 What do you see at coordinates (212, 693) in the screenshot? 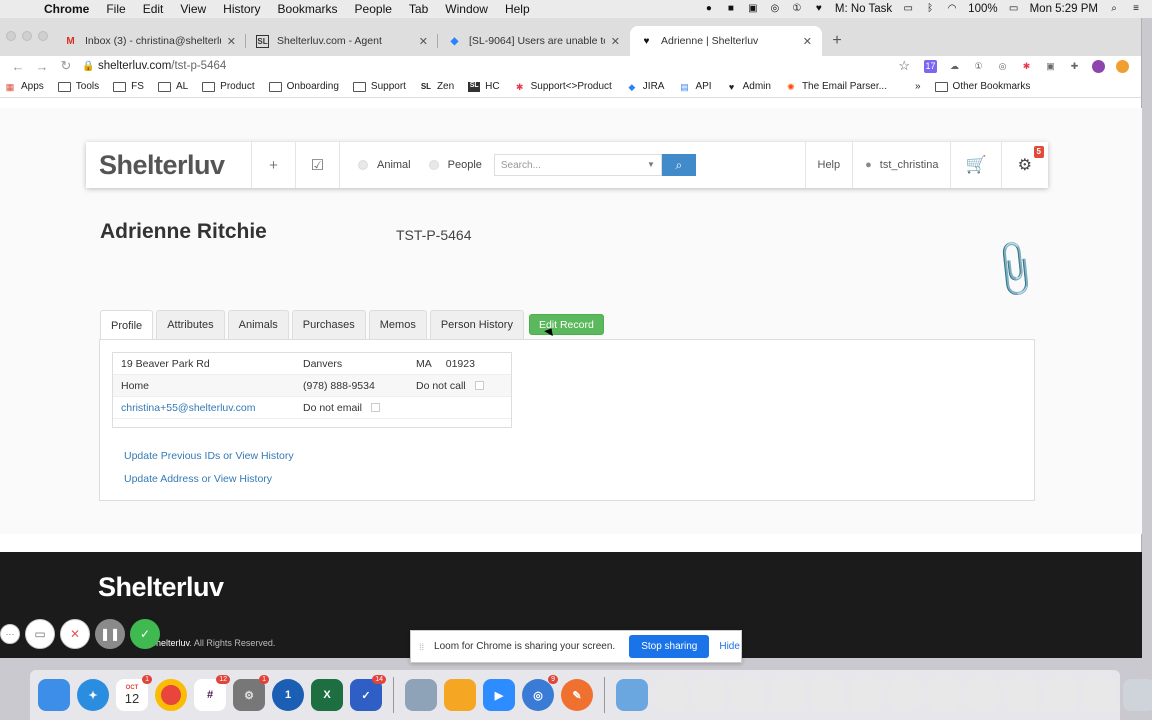
I see `slack-icon: #12` at bounding box center [212, 693].